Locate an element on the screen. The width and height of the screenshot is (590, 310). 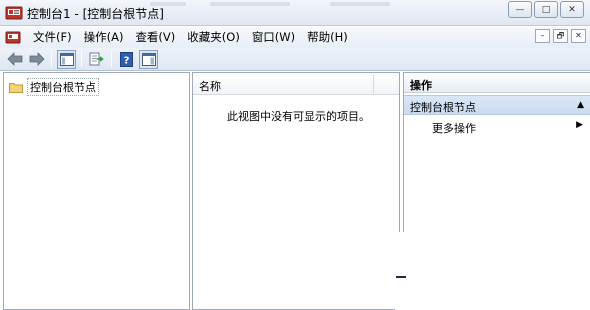
empty-list-message: 此视图中没有可显示的项目。 is located at coordinates (298, 116).